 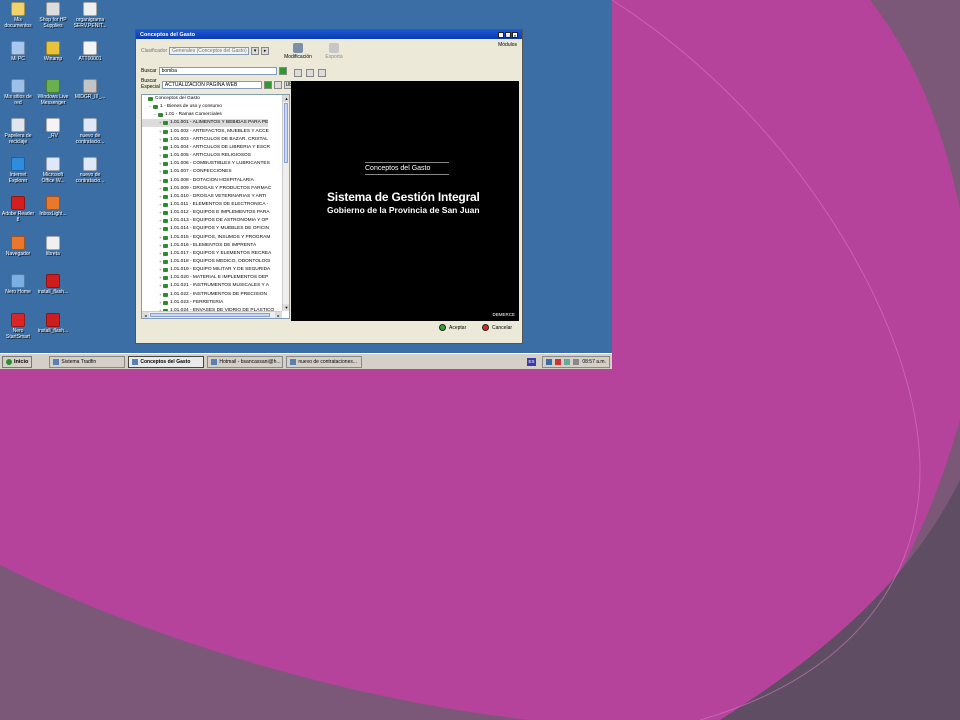 I want to click on tray-security-icon, so click(x=558, y=362).